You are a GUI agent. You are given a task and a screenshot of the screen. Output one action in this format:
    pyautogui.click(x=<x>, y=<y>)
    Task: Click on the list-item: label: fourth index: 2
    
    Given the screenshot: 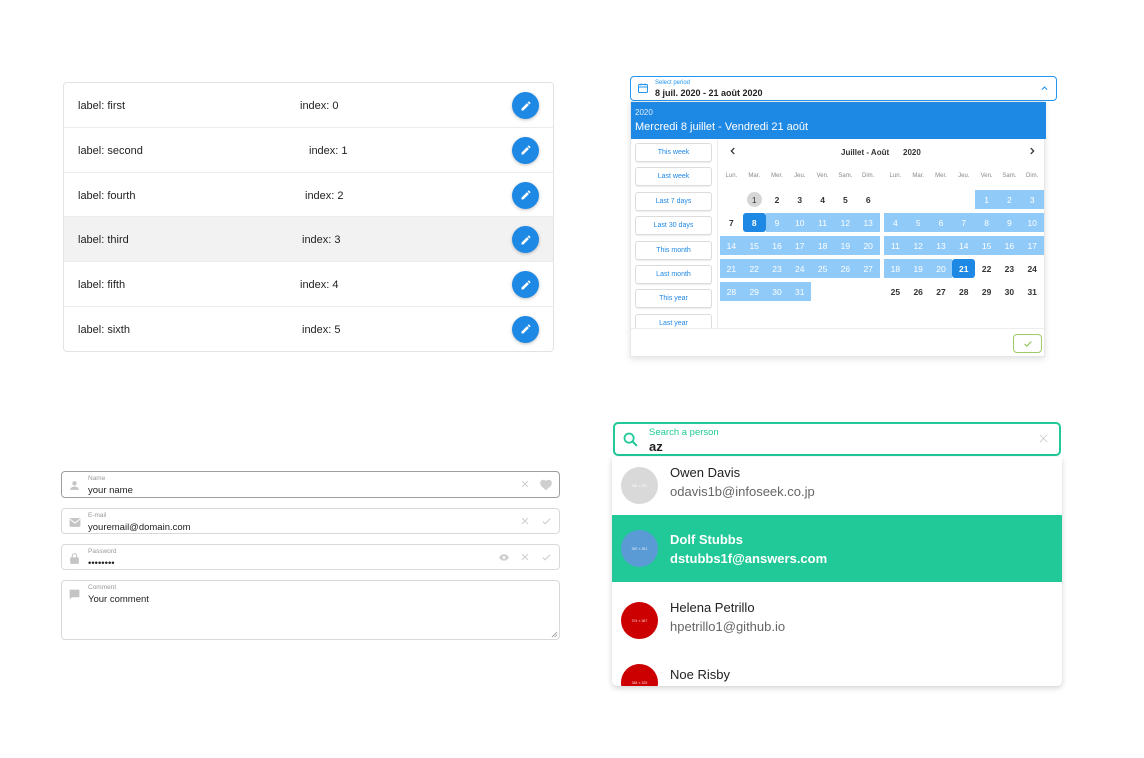 What is the action you would take?
    pyautogui.click(x=308, y=195)
    